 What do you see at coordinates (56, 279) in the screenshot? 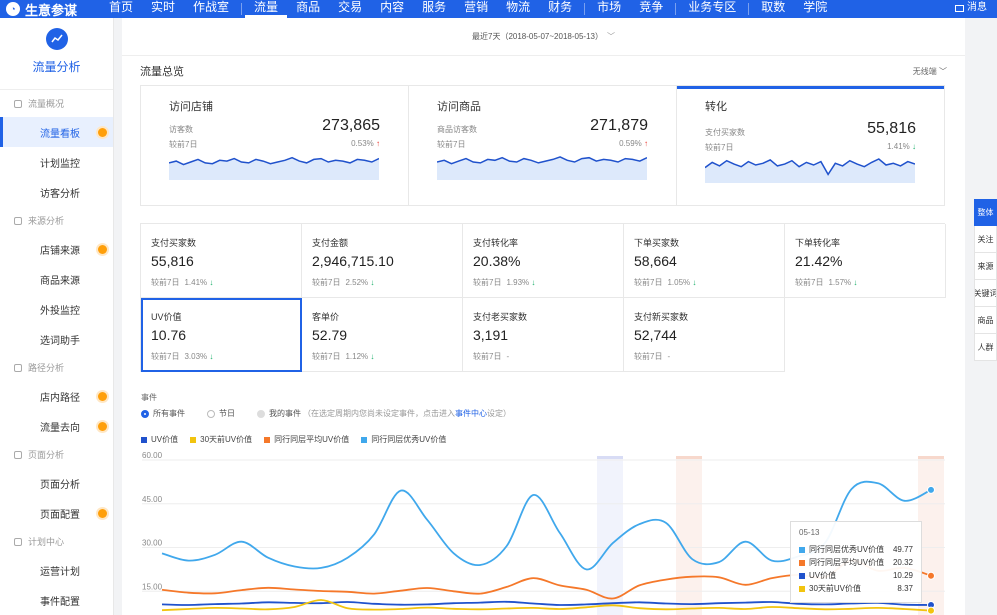
I see `sidebar-item: 商品来源` at bounding box center [56, 279].